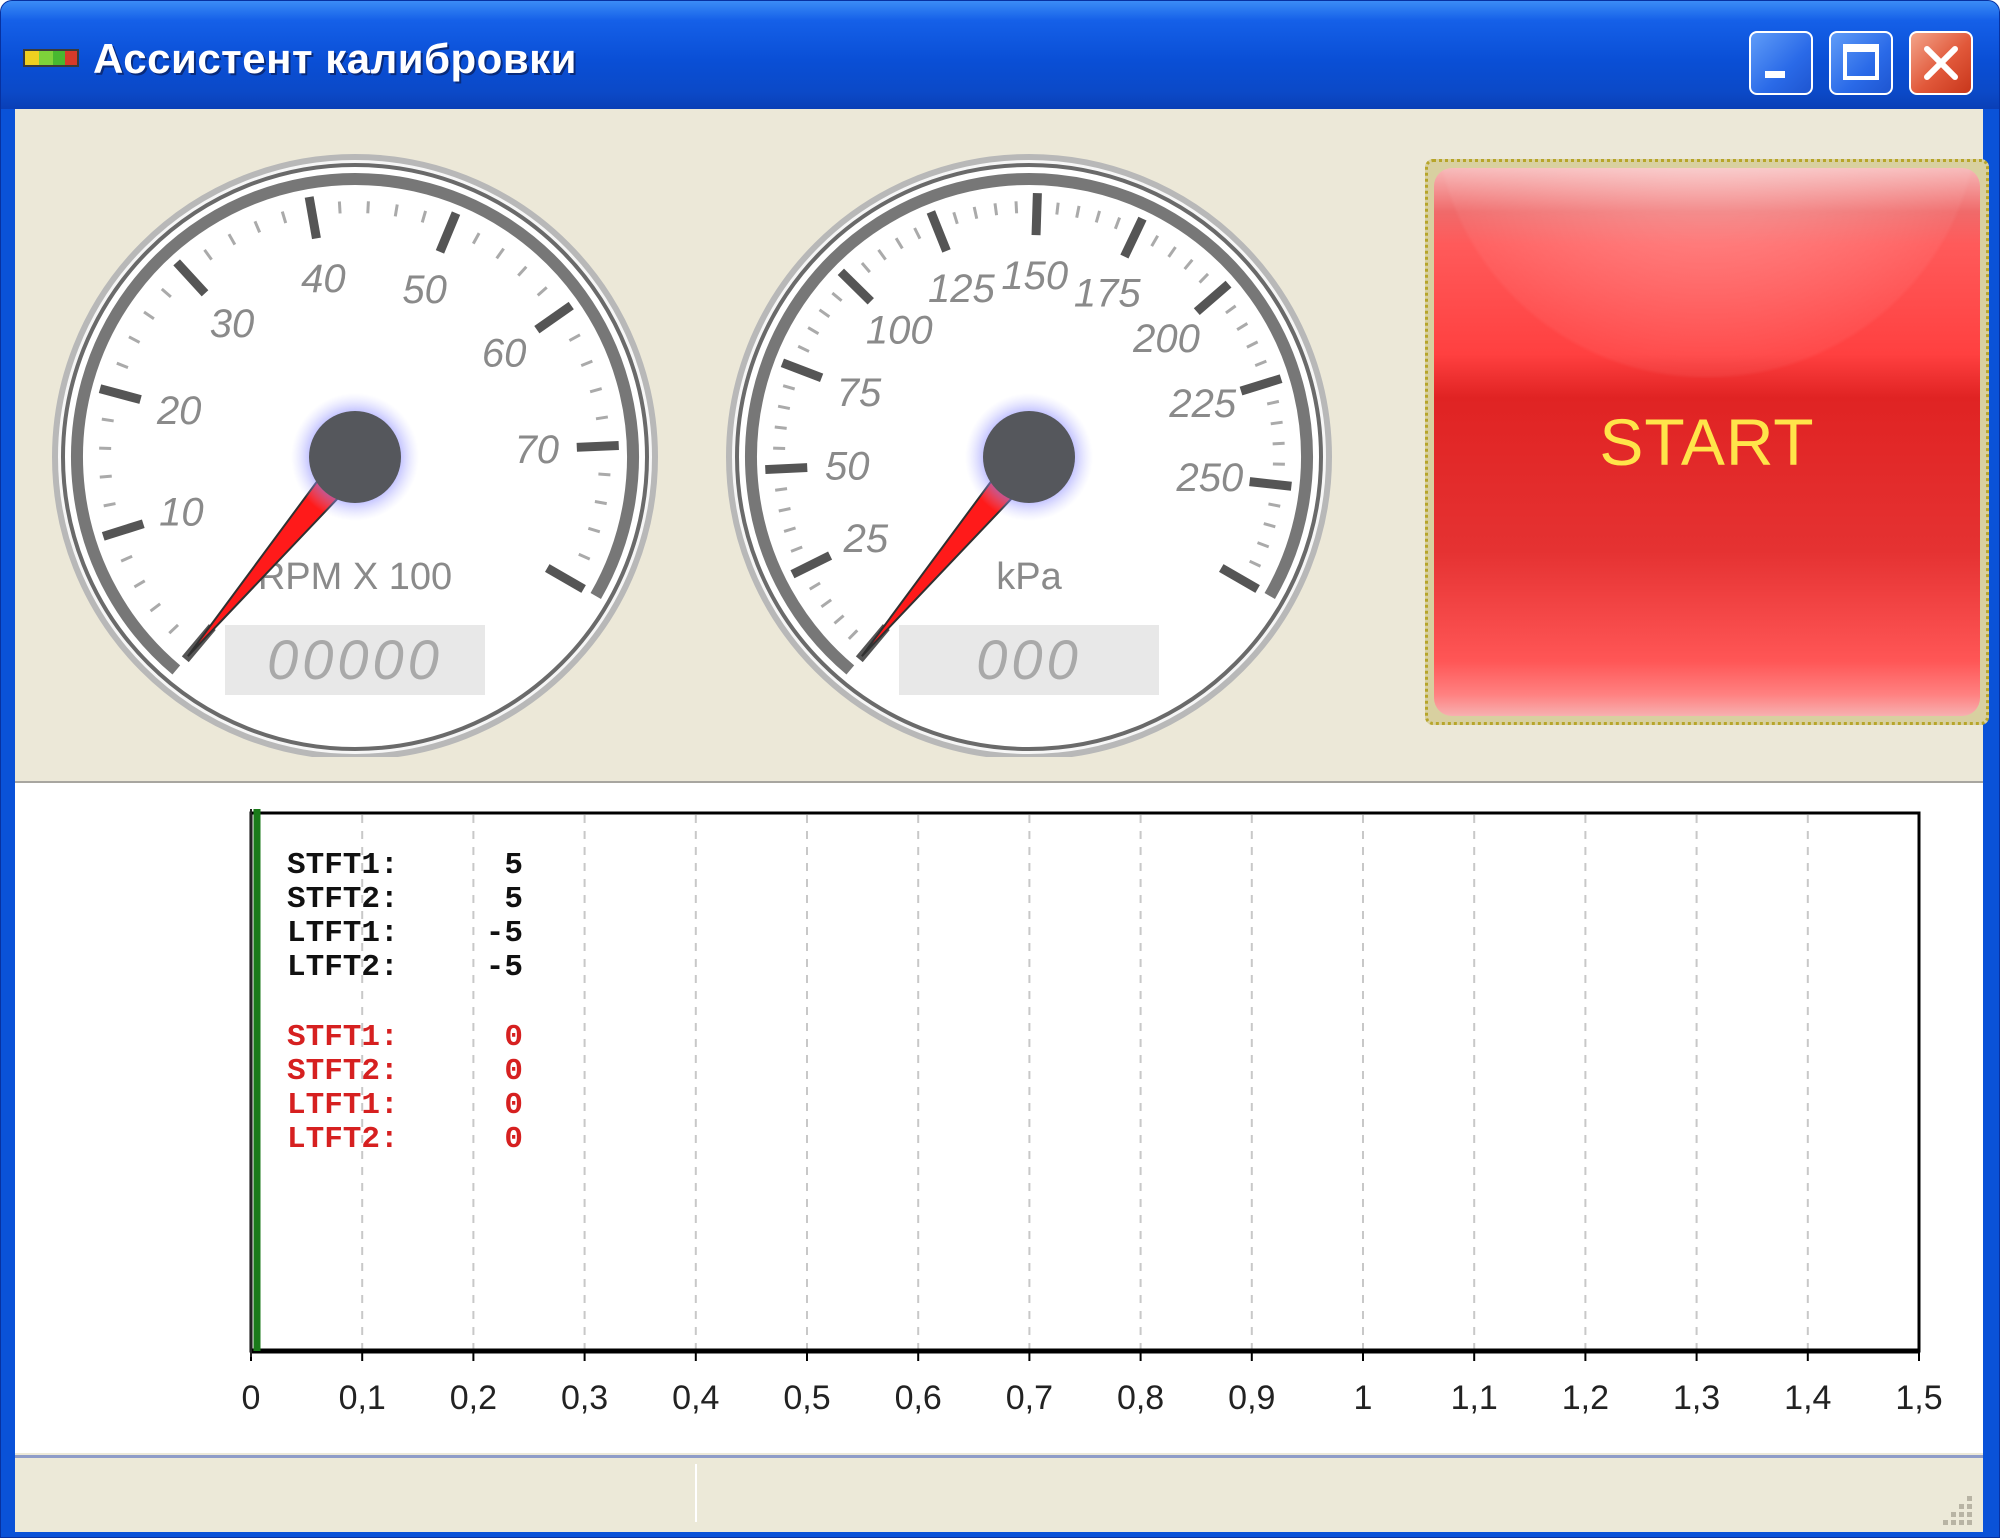  What do you see at coordinates (473, 1398) in the screenshot?
I see `x-tick-label: 0,2` at bounding box center [473, 1398].